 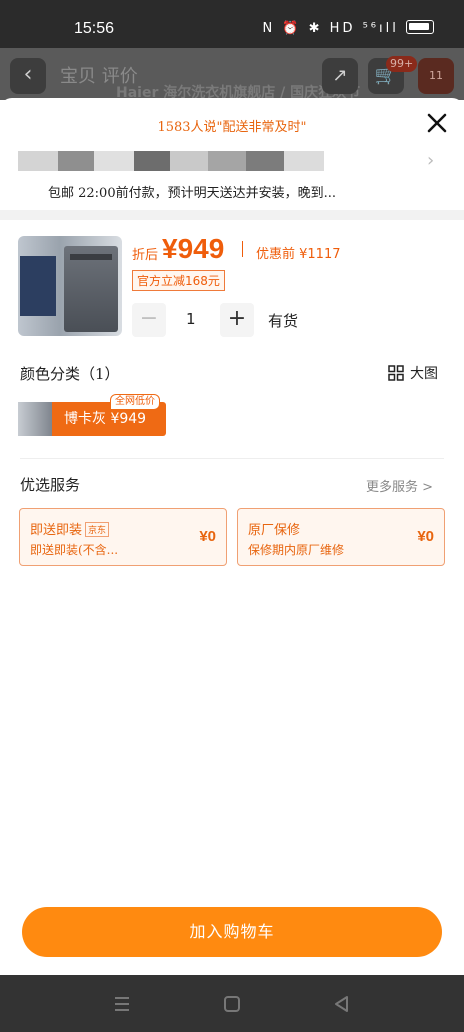 What do you see at coordinates (274, 530) in the screenshot?
I see `service-name: 原厂保修` at bounding box center [274, 530].